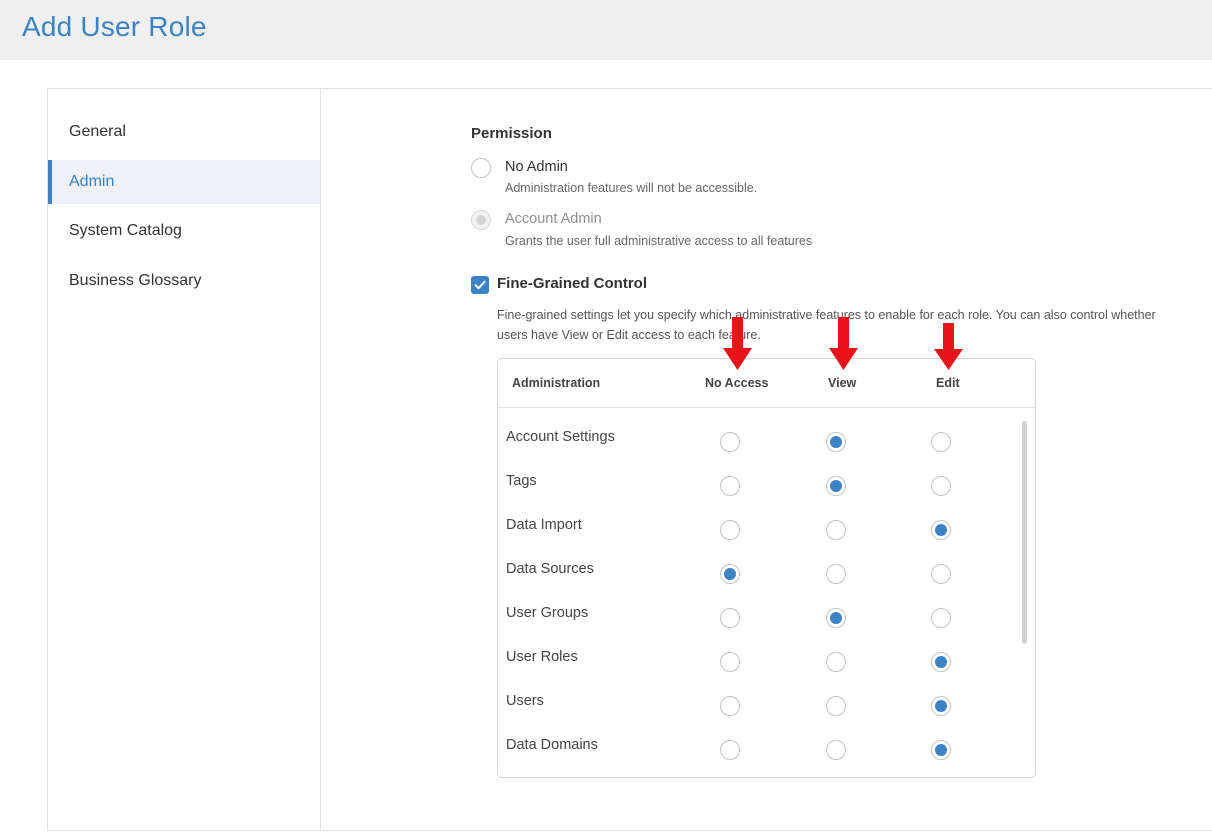 The width and height of the screenshot is (1212, 836). I want to click on row-label: User Groups, so click(547, 613).